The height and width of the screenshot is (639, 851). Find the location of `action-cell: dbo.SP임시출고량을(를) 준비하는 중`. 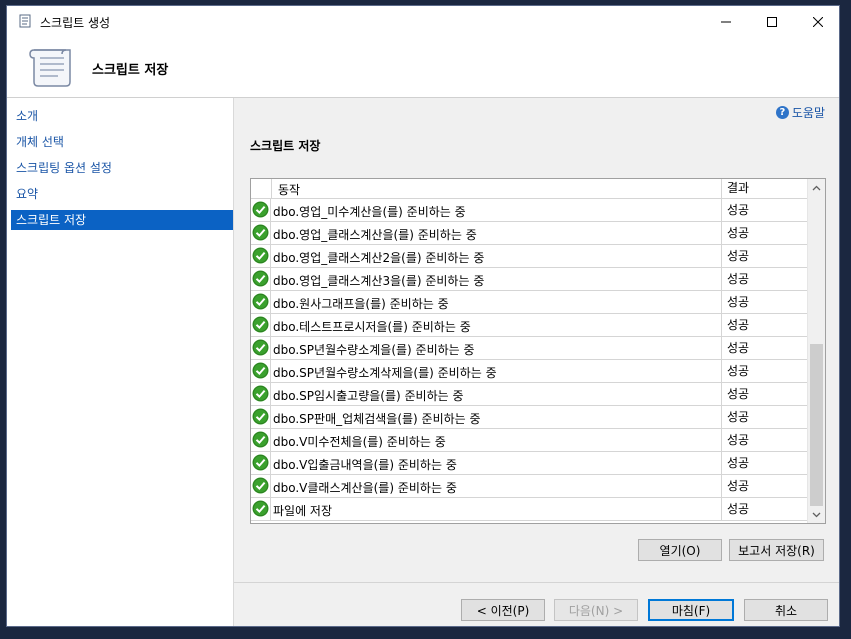

action-cell: dbo.SP임시출고량을(를) 준비하는 중 is located at coordinates (368, 396).